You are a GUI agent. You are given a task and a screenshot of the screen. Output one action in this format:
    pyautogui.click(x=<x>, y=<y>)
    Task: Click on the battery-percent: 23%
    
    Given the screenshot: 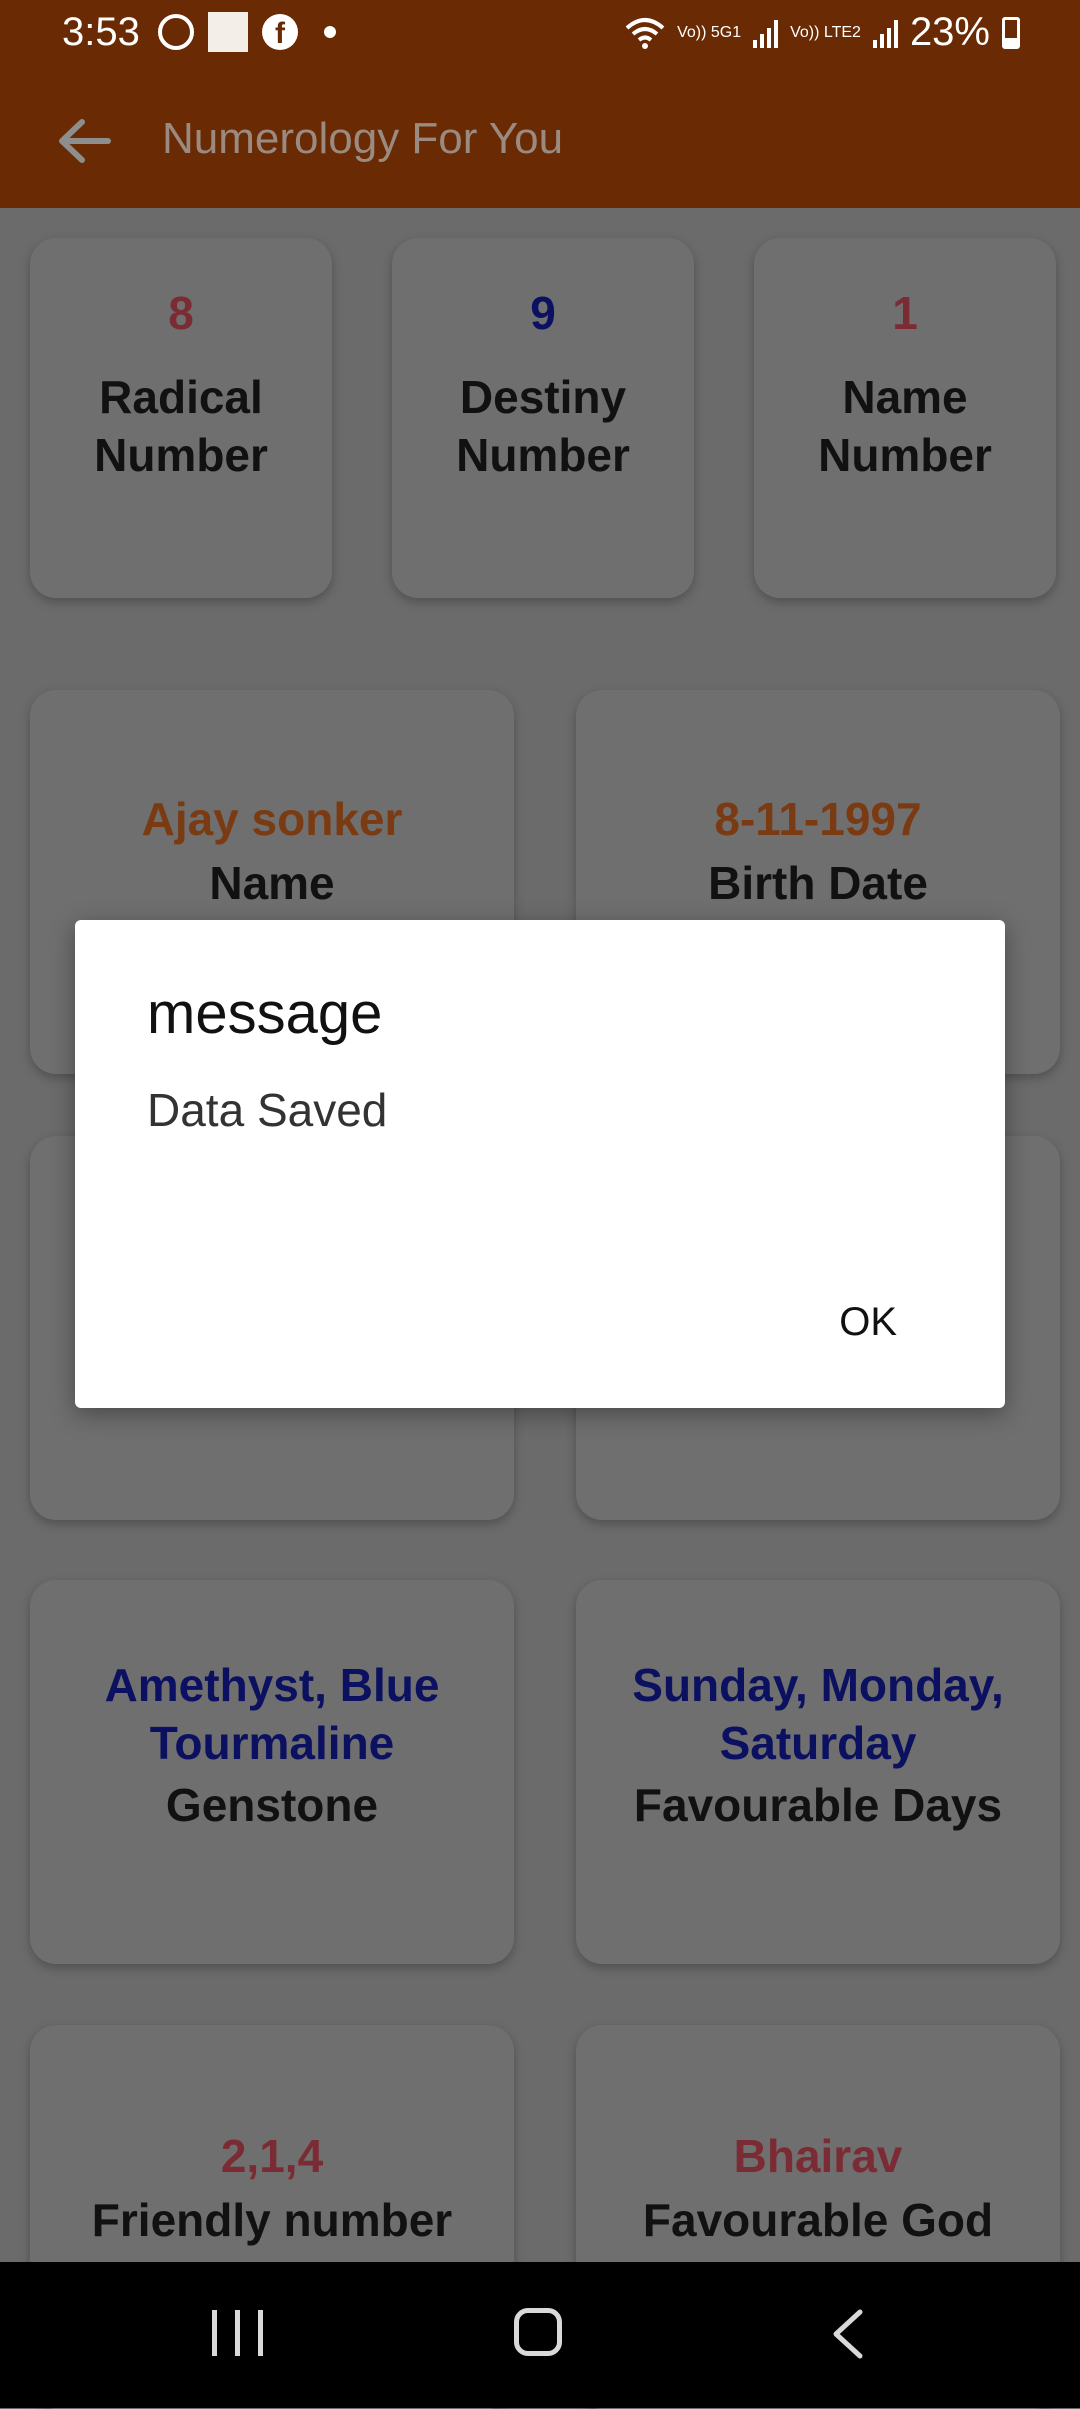 What is the action you would take?
    pyautogui.click(x=949, y=32)
    